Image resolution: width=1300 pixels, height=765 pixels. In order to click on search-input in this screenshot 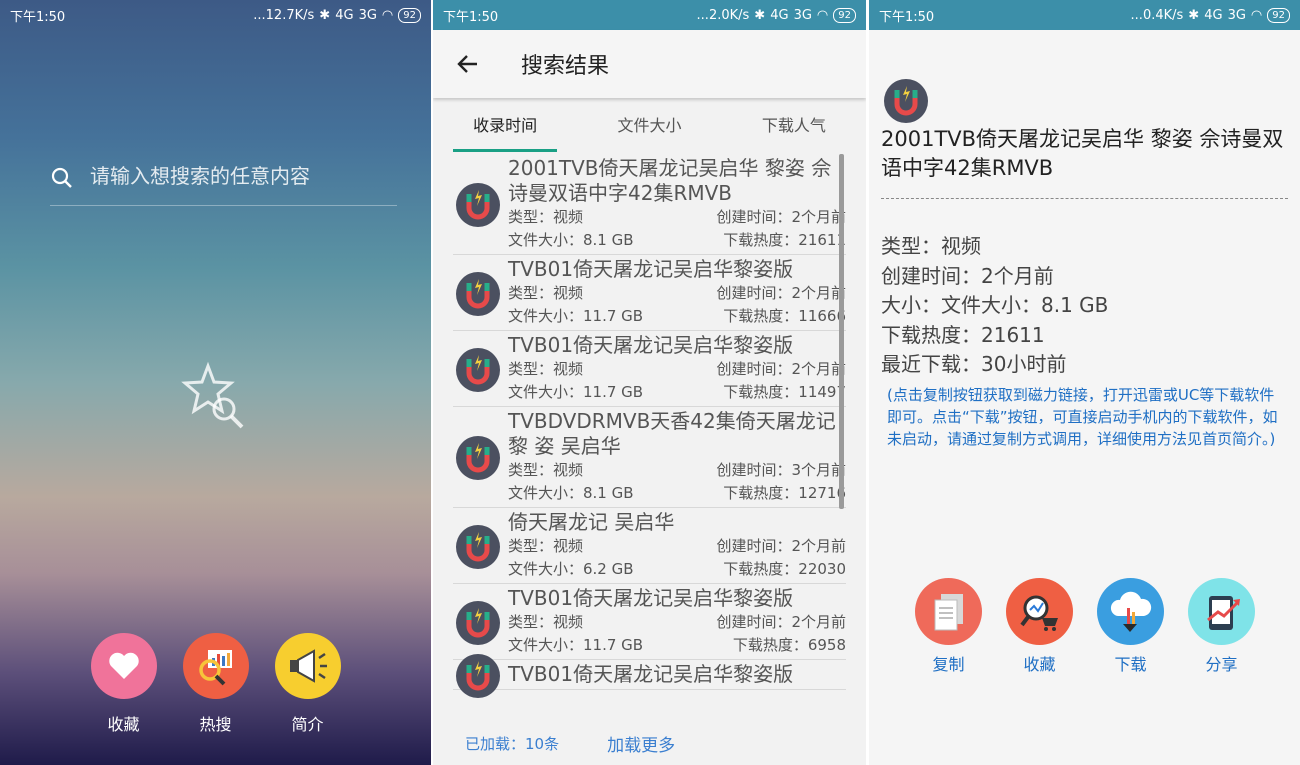, I will do `click(240, 176)`.